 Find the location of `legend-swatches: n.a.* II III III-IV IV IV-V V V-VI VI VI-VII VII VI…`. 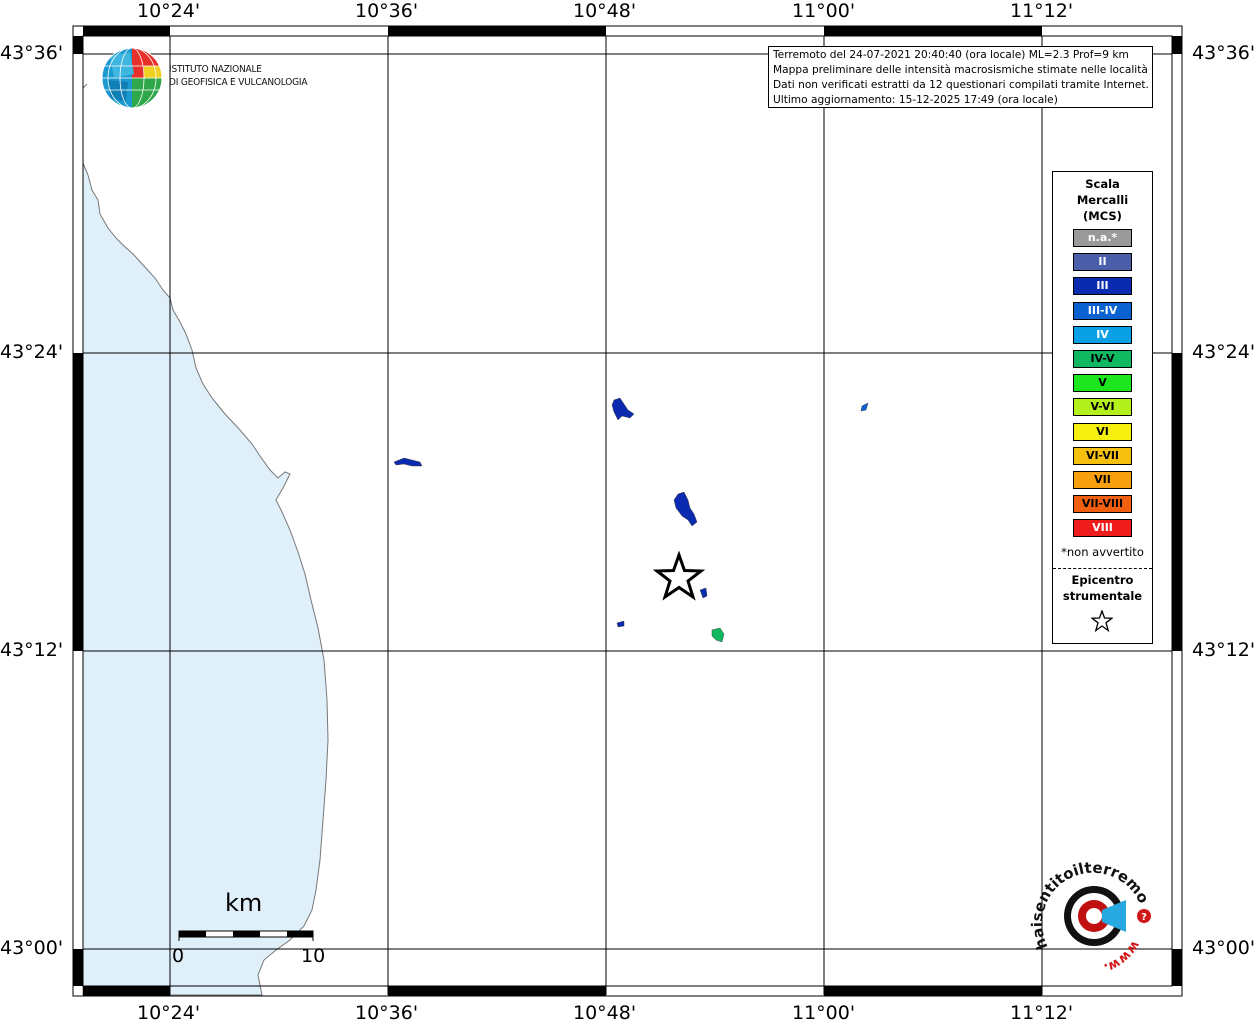

legend-swatches: n.a.* II III III-IV IV IV-V V V-VI VI VI-VII VII VI… is located at coordinates (1102, 386).